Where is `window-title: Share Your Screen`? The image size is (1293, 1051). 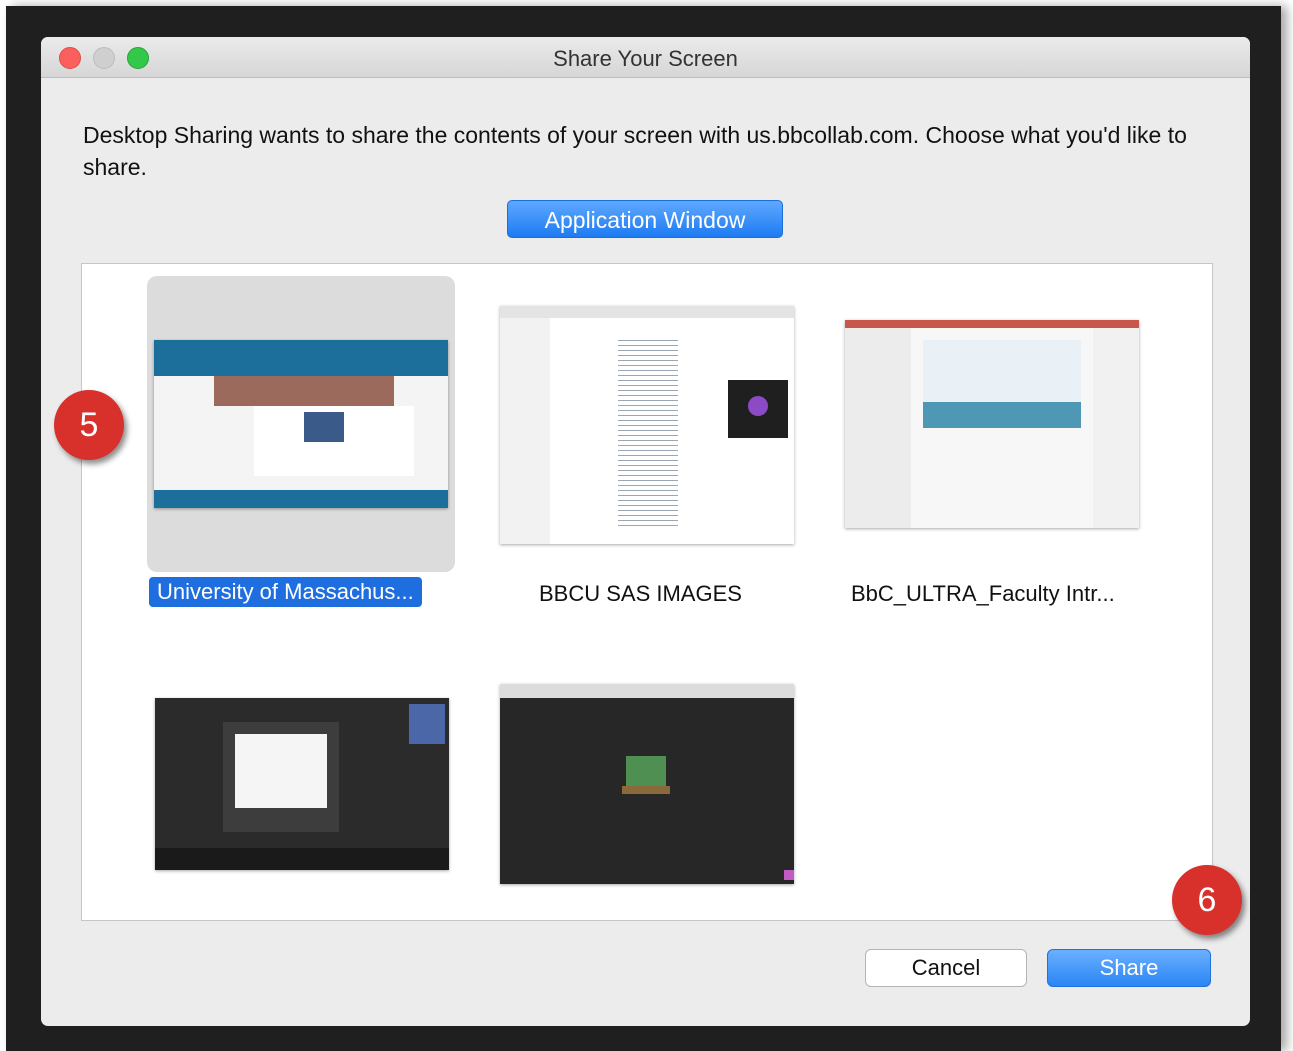
window-title: Share Your Screen is located at coordinates (645, 58).